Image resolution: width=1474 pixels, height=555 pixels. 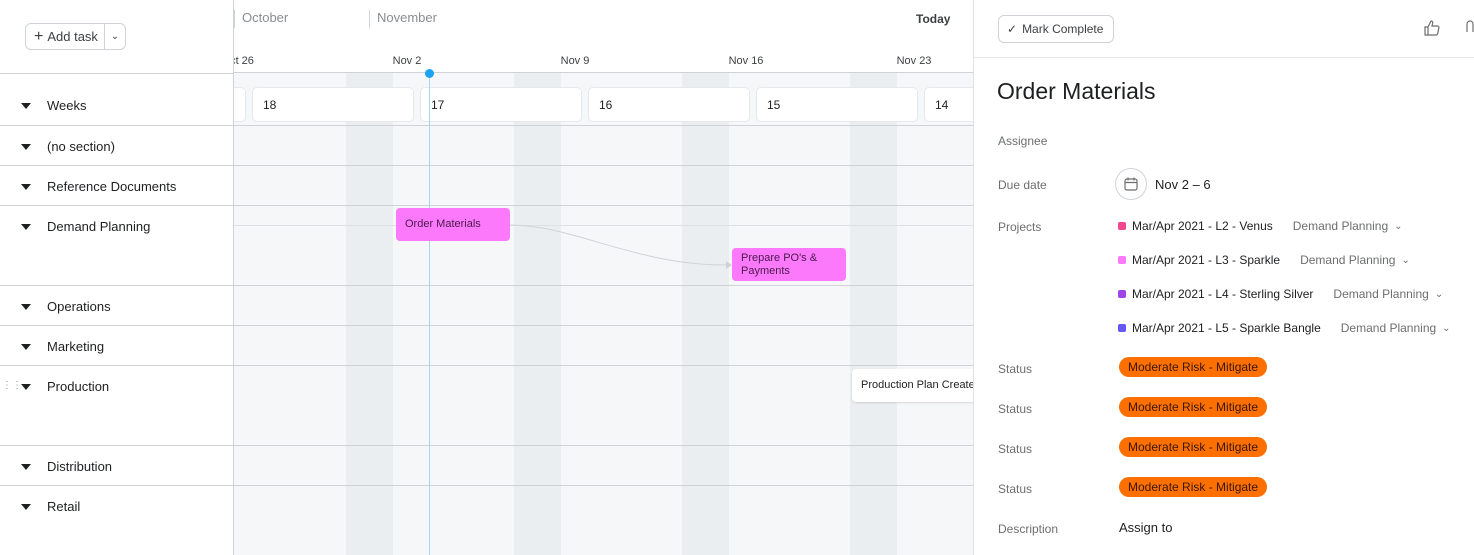 What do you see at coordinates (1012, 29) in the screenshot?
I see `check-icon: ✓` at bounding box center [1012, 29].